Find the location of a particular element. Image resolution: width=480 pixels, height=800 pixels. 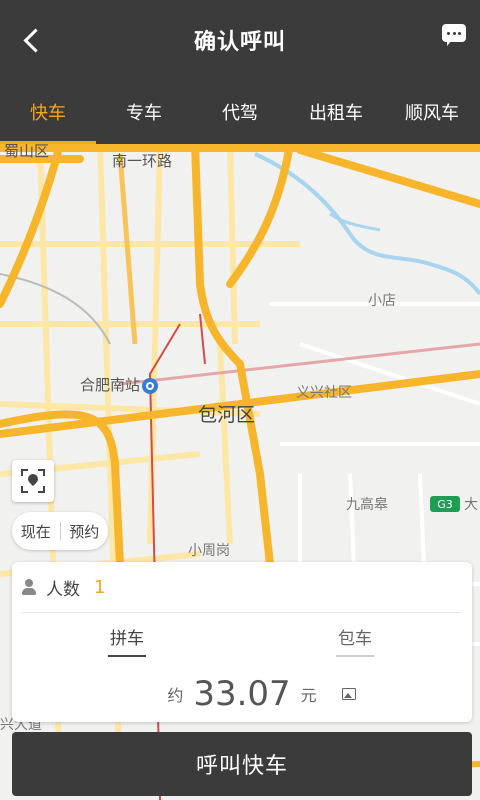

station-name: 合肥南站 is located at coordinates (110, 385).